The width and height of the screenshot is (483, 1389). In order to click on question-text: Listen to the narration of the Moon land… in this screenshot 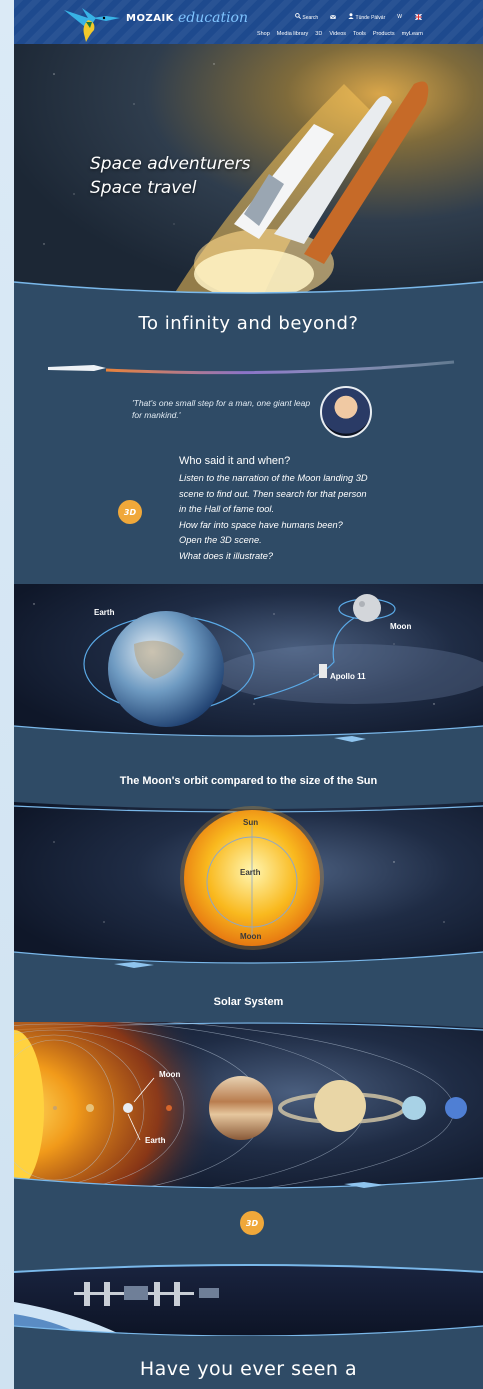, I will do `click(304, 517)`.